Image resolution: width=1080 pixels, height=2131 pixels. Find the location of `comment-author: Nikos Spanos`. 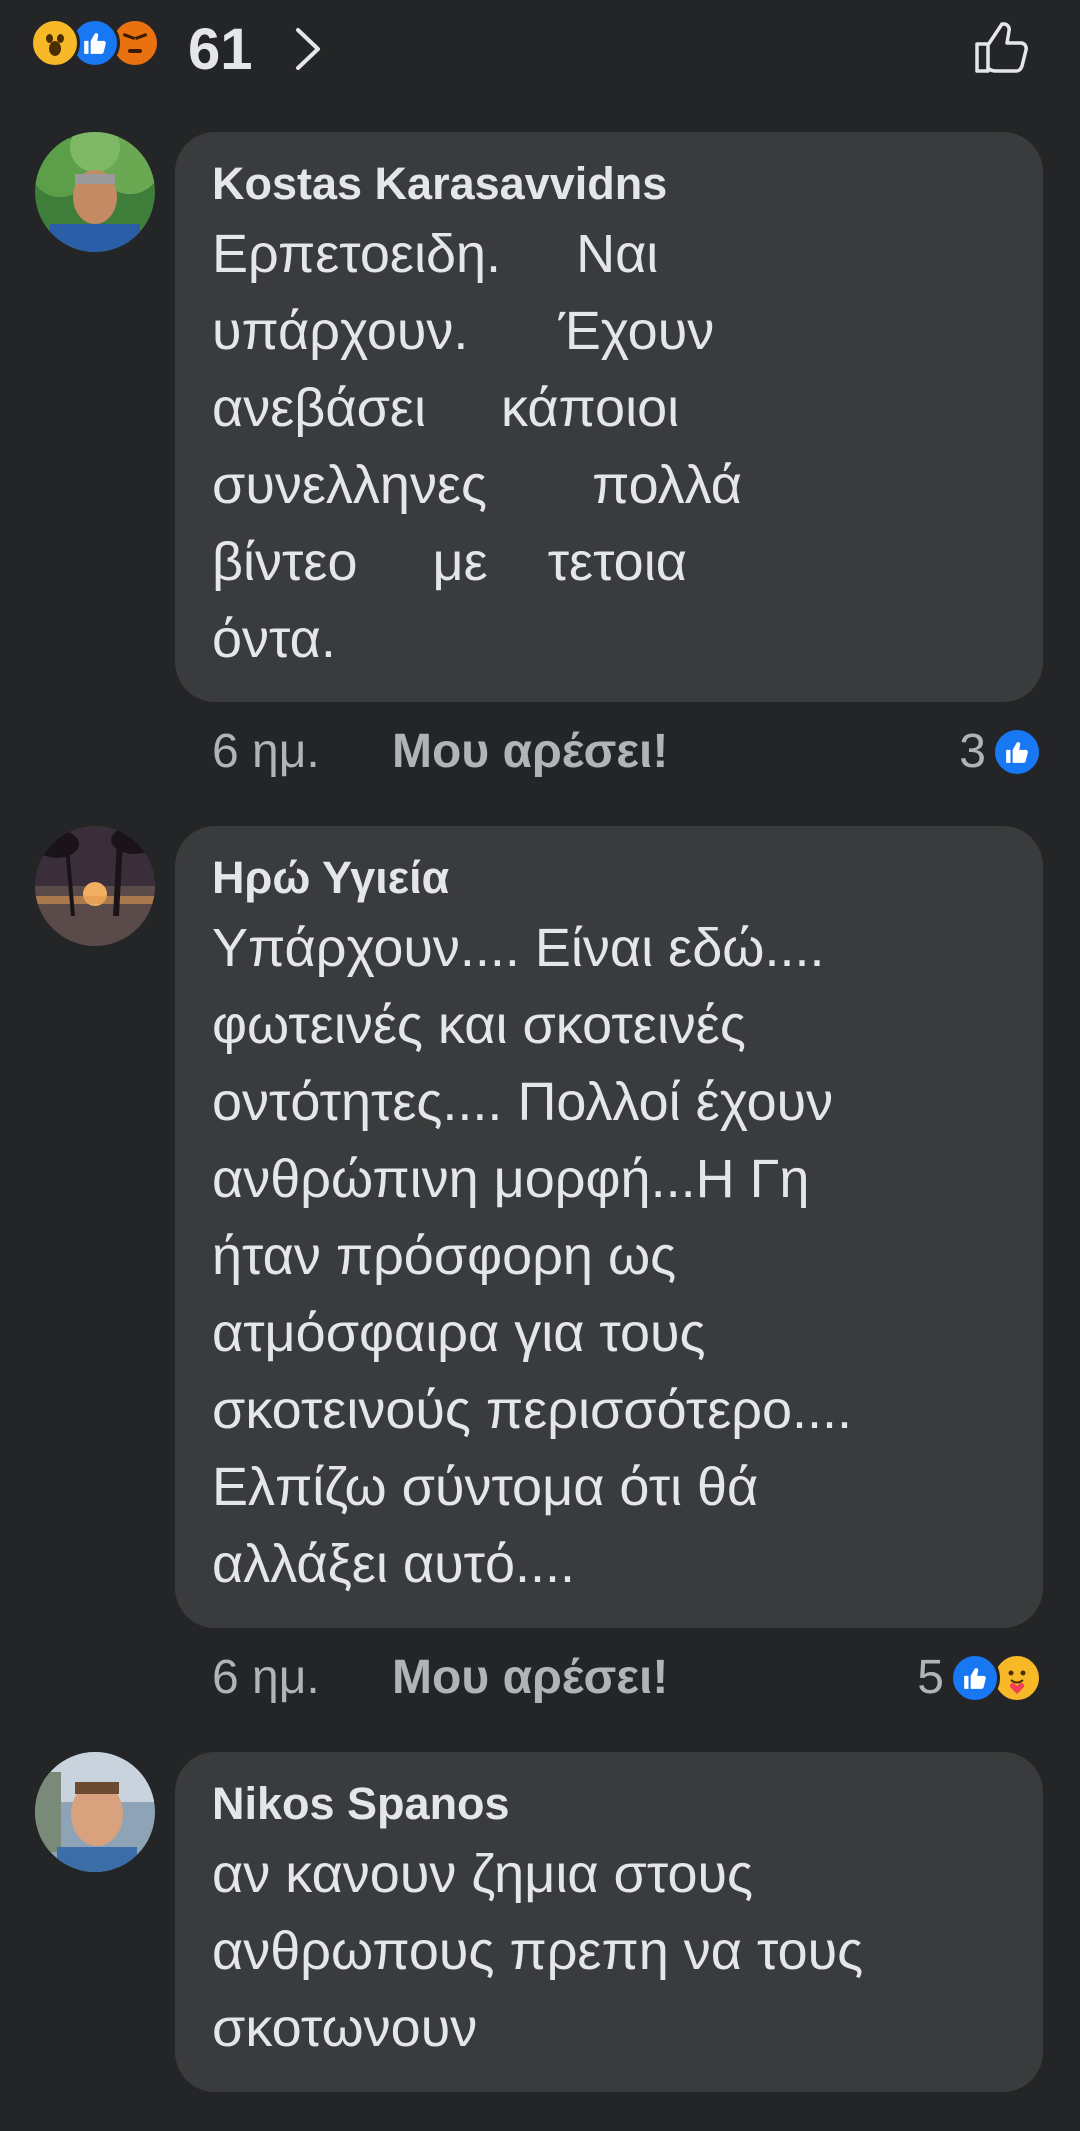

comment-author: Nikos Spanos is located at coordinates (609, 1804).